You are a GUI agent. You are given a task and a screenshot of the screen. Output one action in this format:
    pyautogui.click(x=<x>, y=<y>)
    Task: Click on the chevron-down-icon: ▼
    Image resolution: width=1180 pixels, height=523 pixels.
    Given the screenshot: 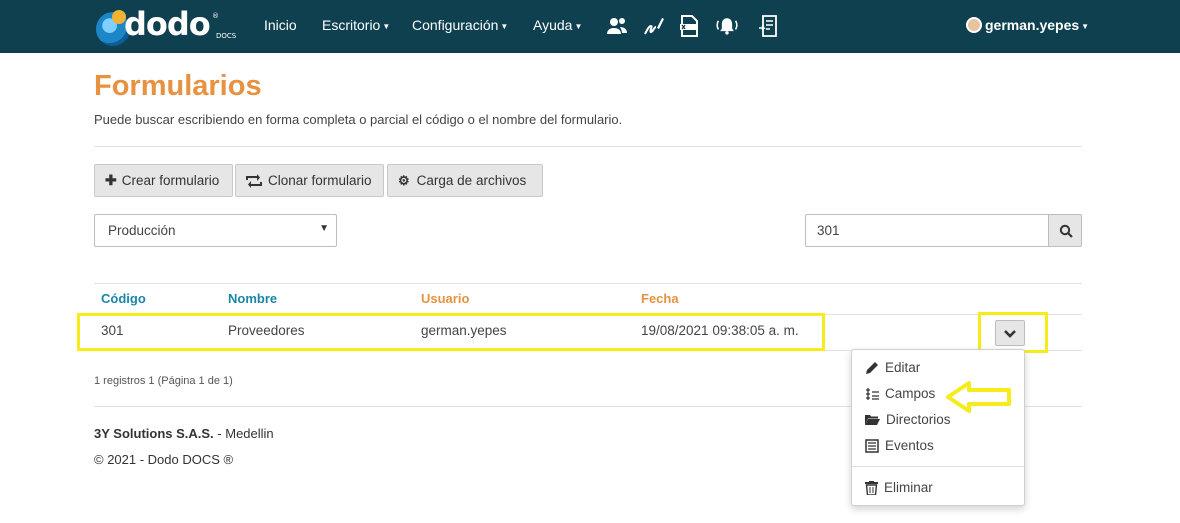 What is the action you would take?
    pyautogui.click(x=324, y=228)
    